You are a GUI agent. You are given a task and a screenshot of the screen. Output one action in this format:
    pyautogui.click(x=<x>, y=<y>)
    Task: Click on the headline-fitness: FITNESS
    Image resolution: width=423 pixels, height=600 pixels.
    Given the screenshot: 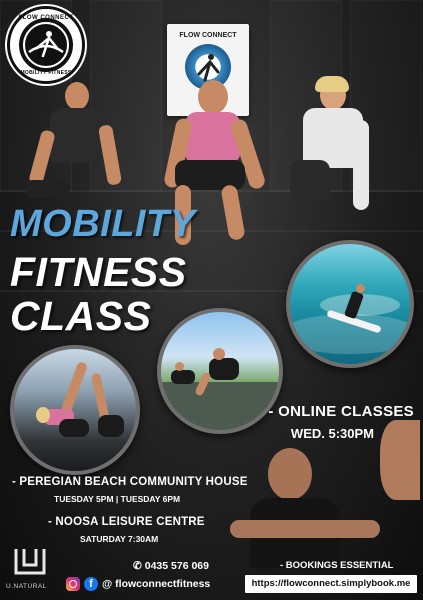 What is the action you would take?
    pyautogui.click(x=98, y=272)
    